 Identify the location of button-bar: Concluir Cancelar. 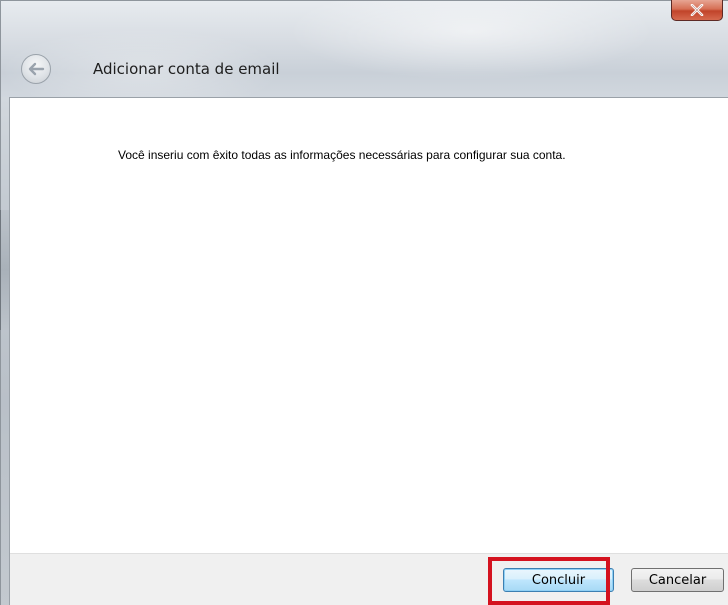
(369, 579).